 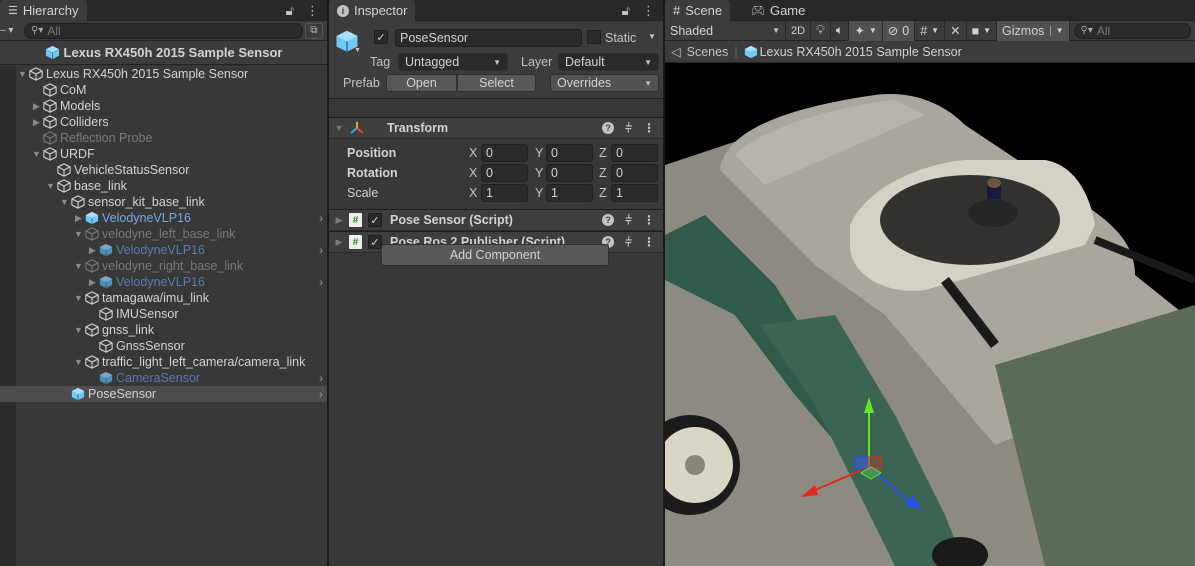 What do you see at coordinates (569, 173) in the screenshot?
I see `rotation-y-field: 0` at bounding box center [569, 173].